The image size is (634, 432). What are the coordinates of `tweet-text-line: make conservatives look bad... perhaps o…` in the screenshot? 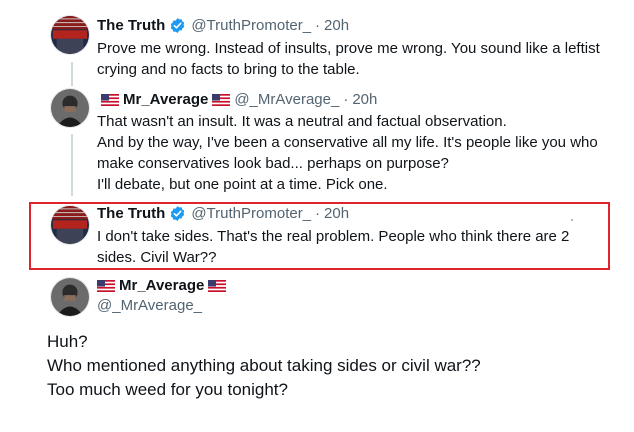 It's located at (273, 163).